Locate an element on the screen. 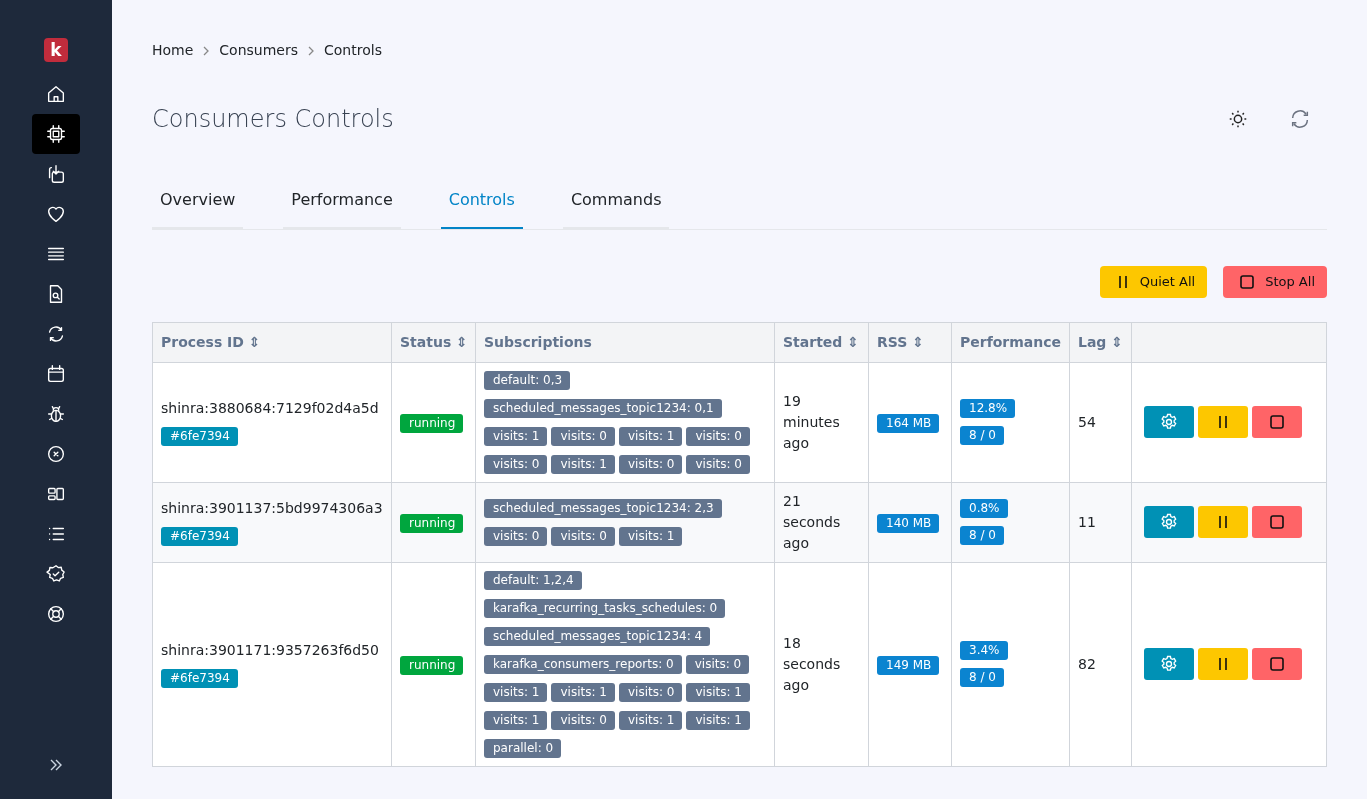 The width and height of the screenshot is (1367, 799). tab: Commands is located at coordinates (616, 204).